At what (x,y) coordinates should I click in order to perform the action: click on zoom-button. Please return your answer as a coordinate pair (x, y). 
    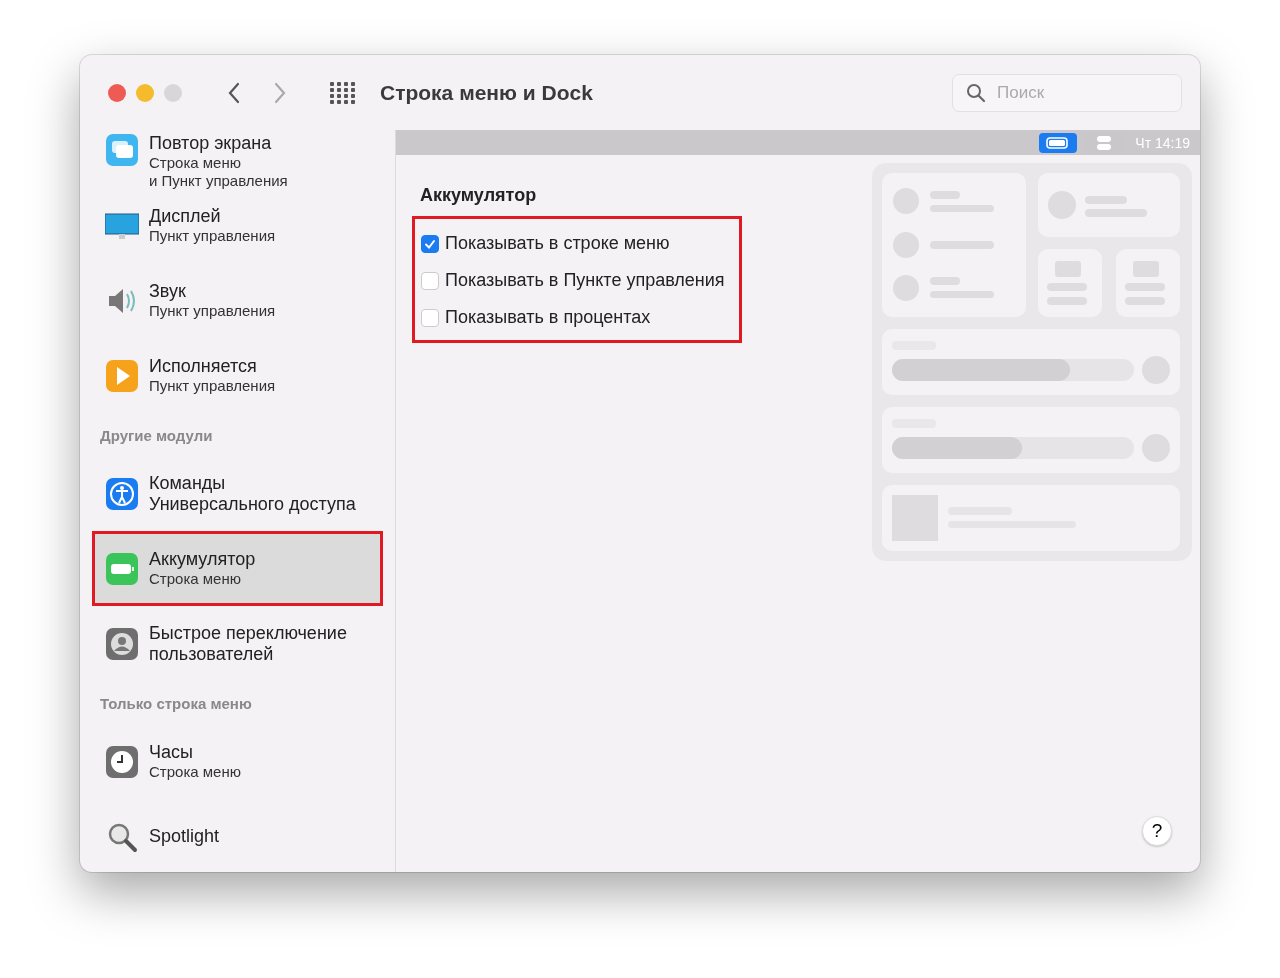
    Looking at the image, I should click on (173, 92).